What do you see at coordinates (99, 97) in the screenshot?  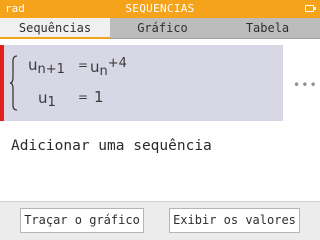 I see `initial-term-value: 1` at bounding box center [99, 97].